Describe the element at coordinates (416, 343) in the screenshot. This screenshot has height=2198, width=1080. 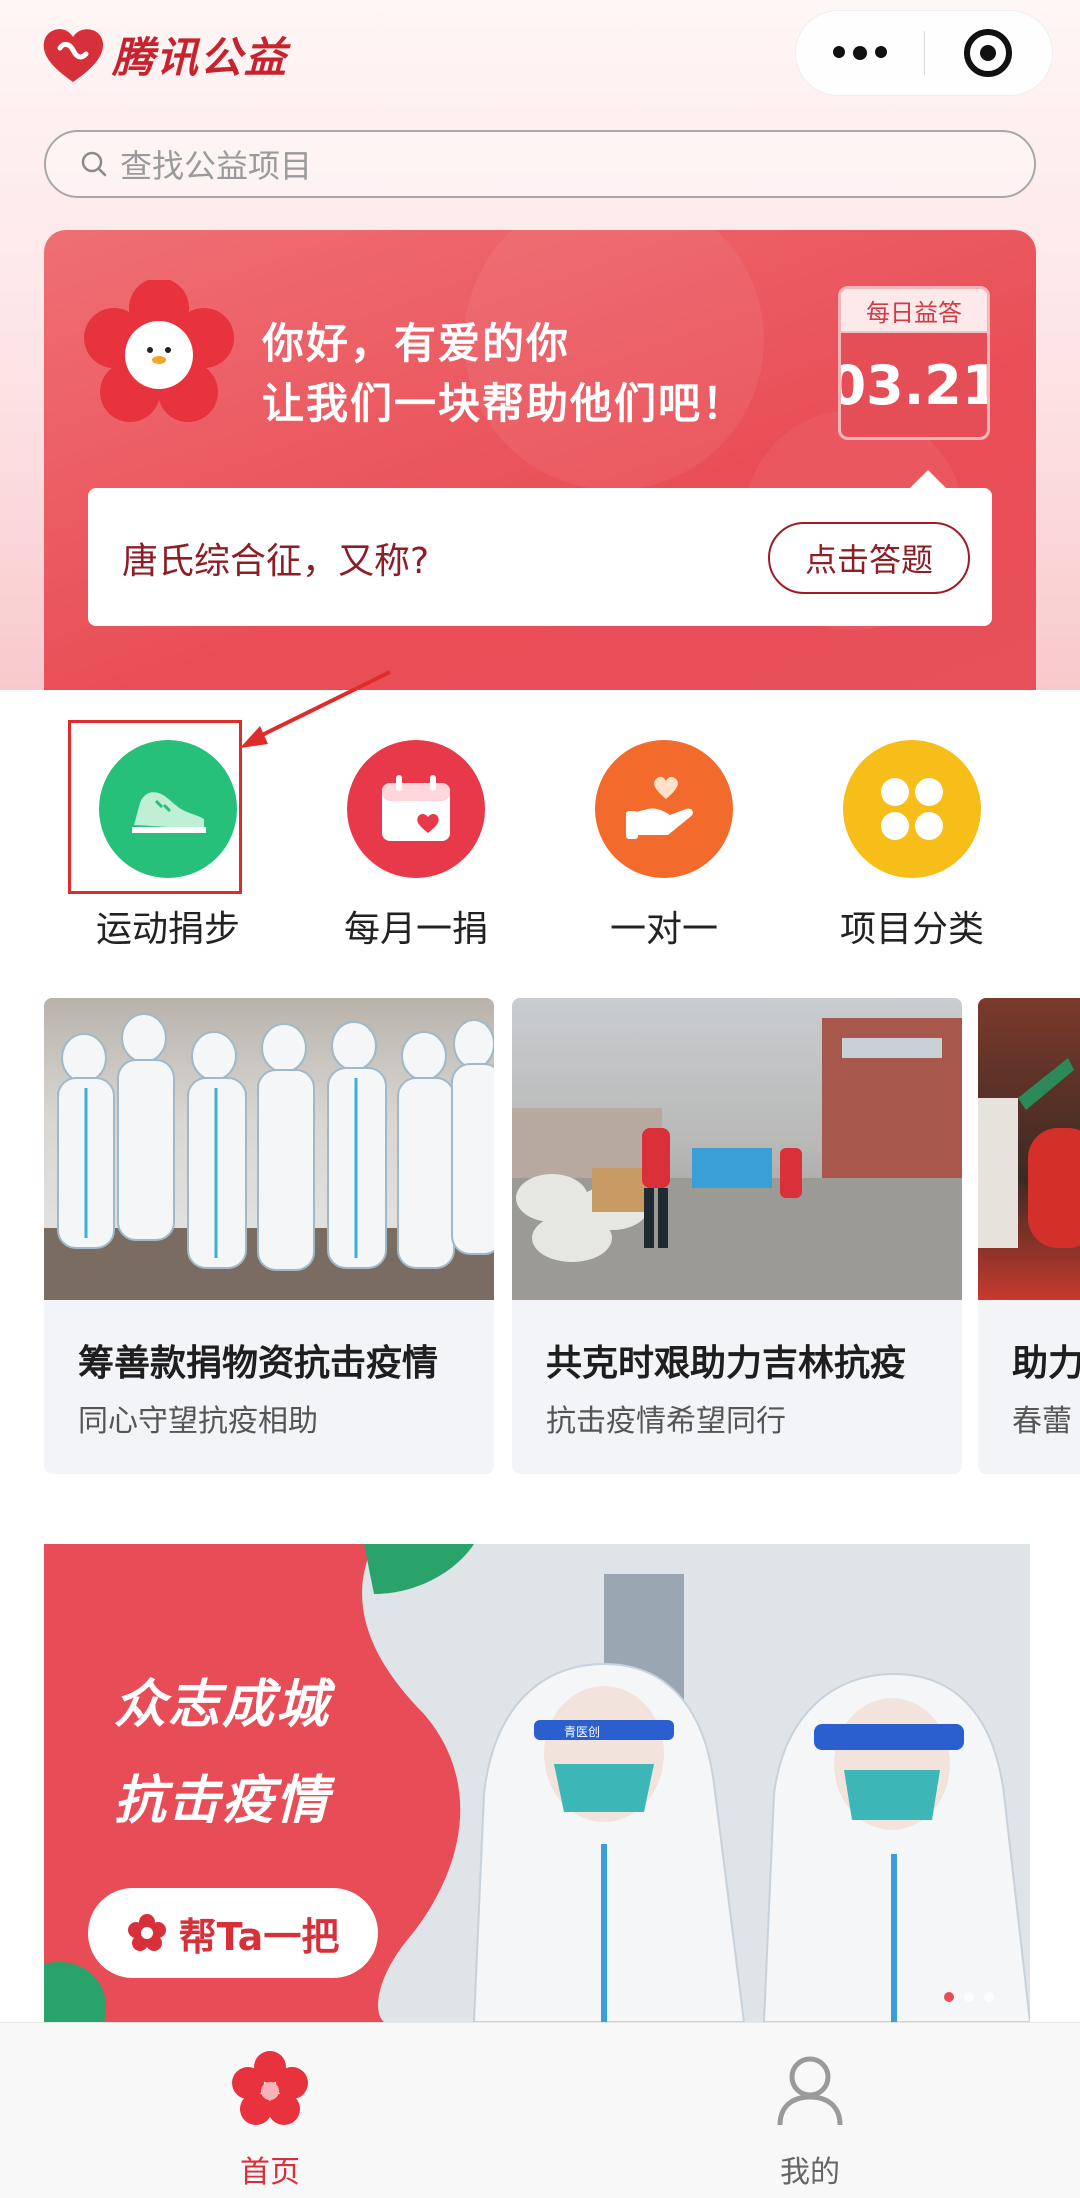
I see `greeting-line-1: 你好，有爱的你` at that location.